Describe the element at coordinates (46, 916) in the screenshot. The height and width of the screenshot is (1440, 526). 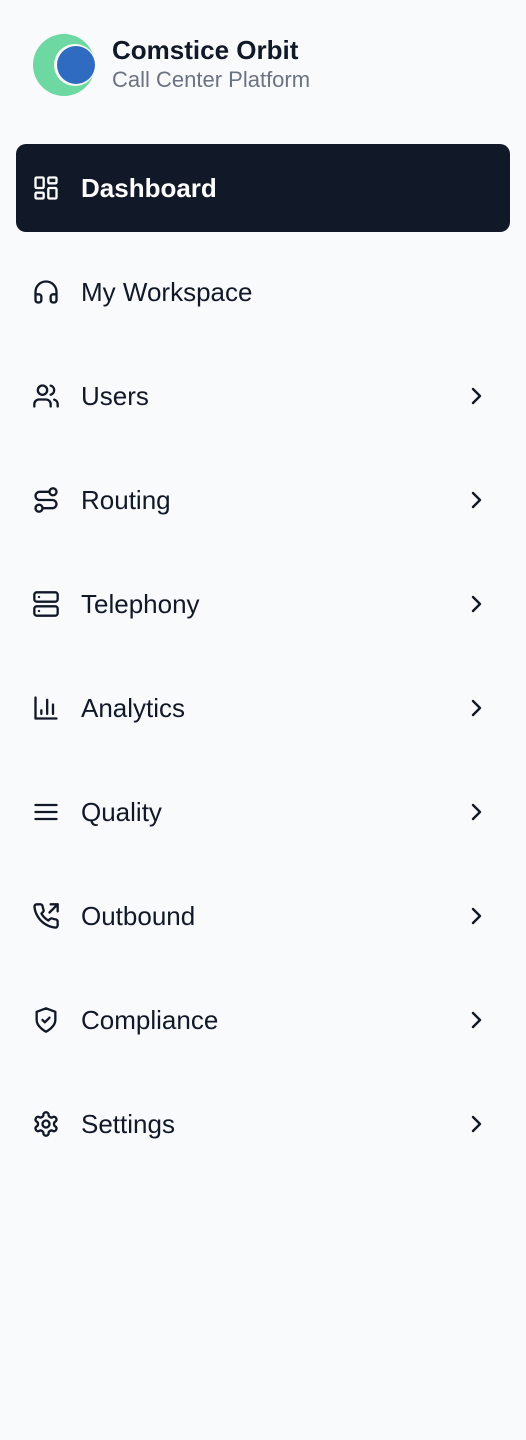
I see `phone-outgoing-icon` at that location.